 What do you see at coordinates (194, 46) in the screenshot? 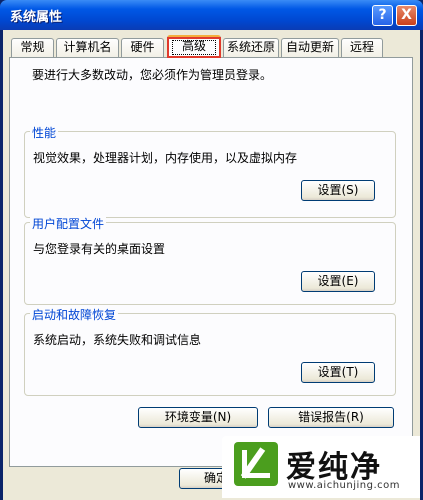
I see `tab-advanced: 高级` at bounding box center [194, 46].